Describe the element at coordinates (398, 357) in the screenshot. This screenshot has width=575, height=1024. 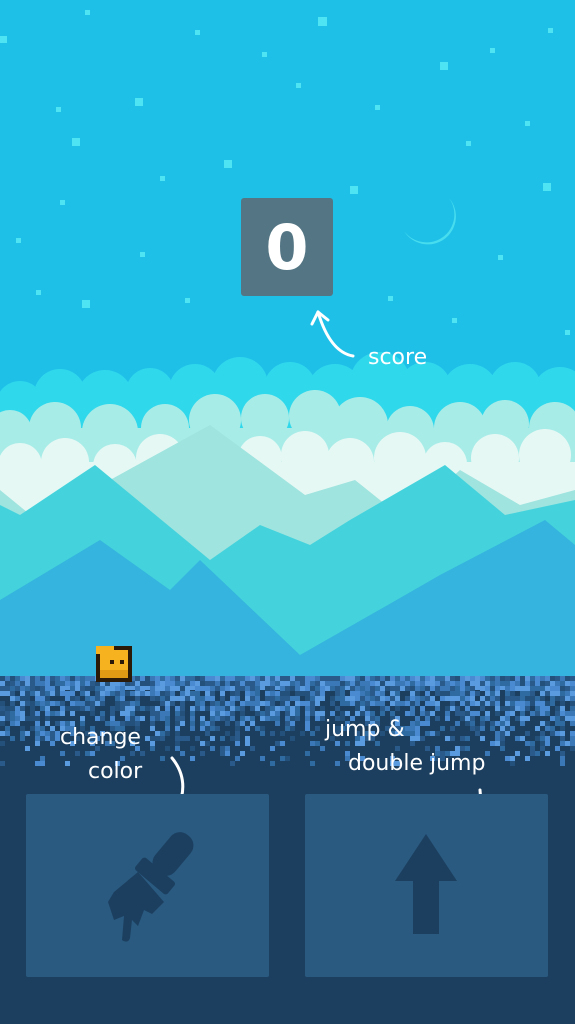
I see `score-hint-label: score` at that location.